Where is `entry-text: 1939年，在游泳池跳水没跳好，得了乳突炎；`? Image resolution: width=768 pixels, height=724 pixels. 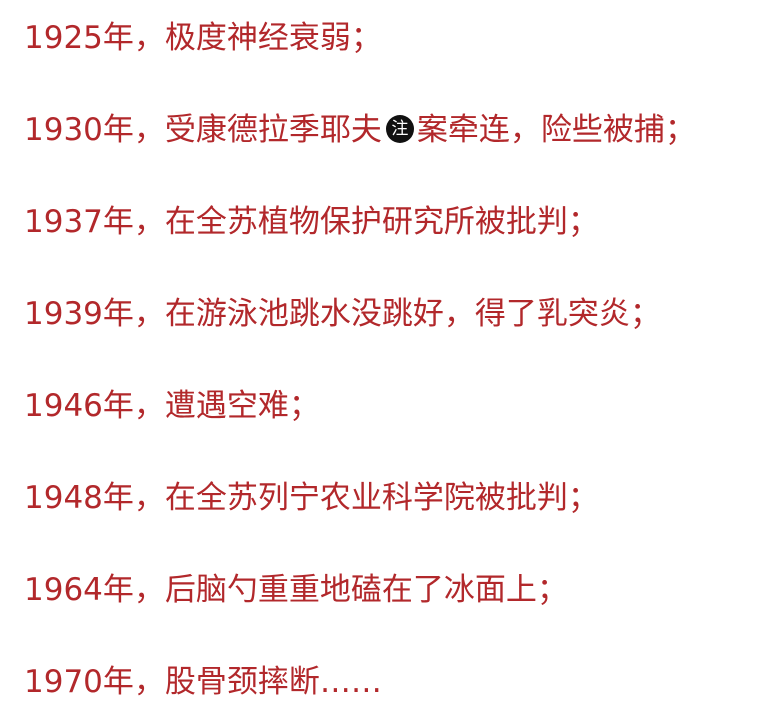 entry-text: 1939年，在游泳池跳水没跳好，得了乳突炎； is located at coordinates (342, 314).